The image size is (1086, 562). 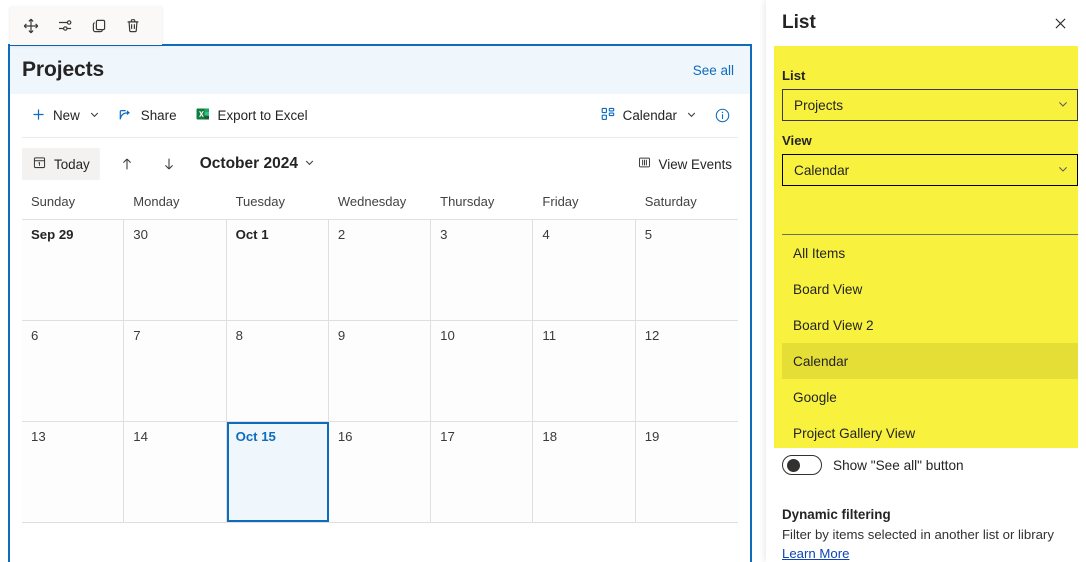 What do you see at coordinates (930, 361) in the screenshot?
I see `view-option-calendar: Calendar` at bounding box center [930, 361].